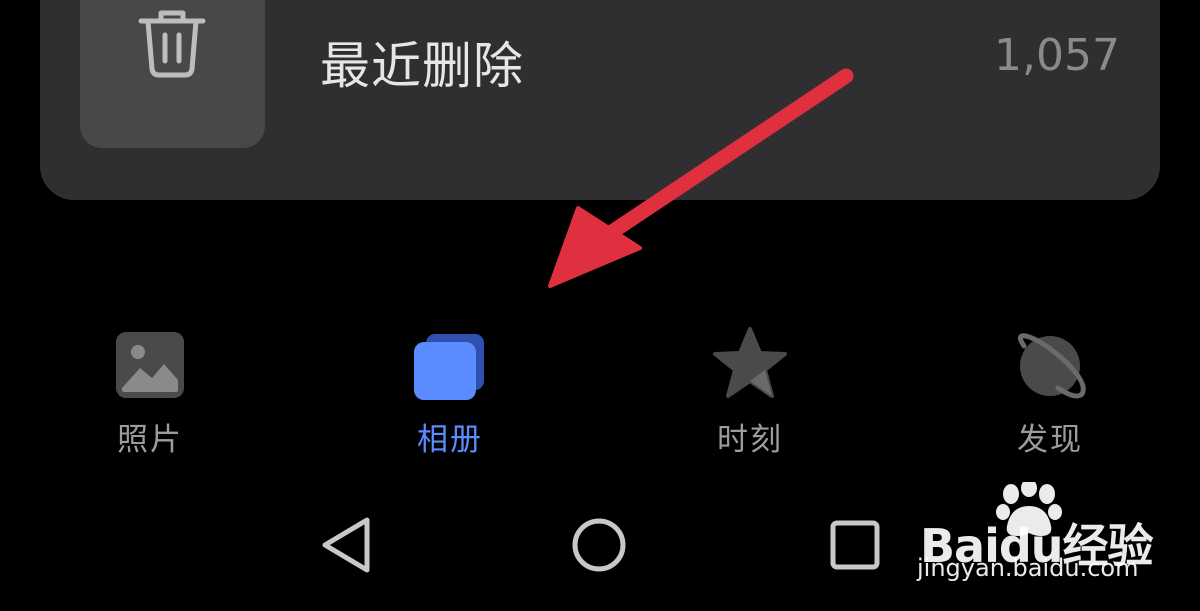  I want to click on tab-albums-label: 相册, so click(450, 440).